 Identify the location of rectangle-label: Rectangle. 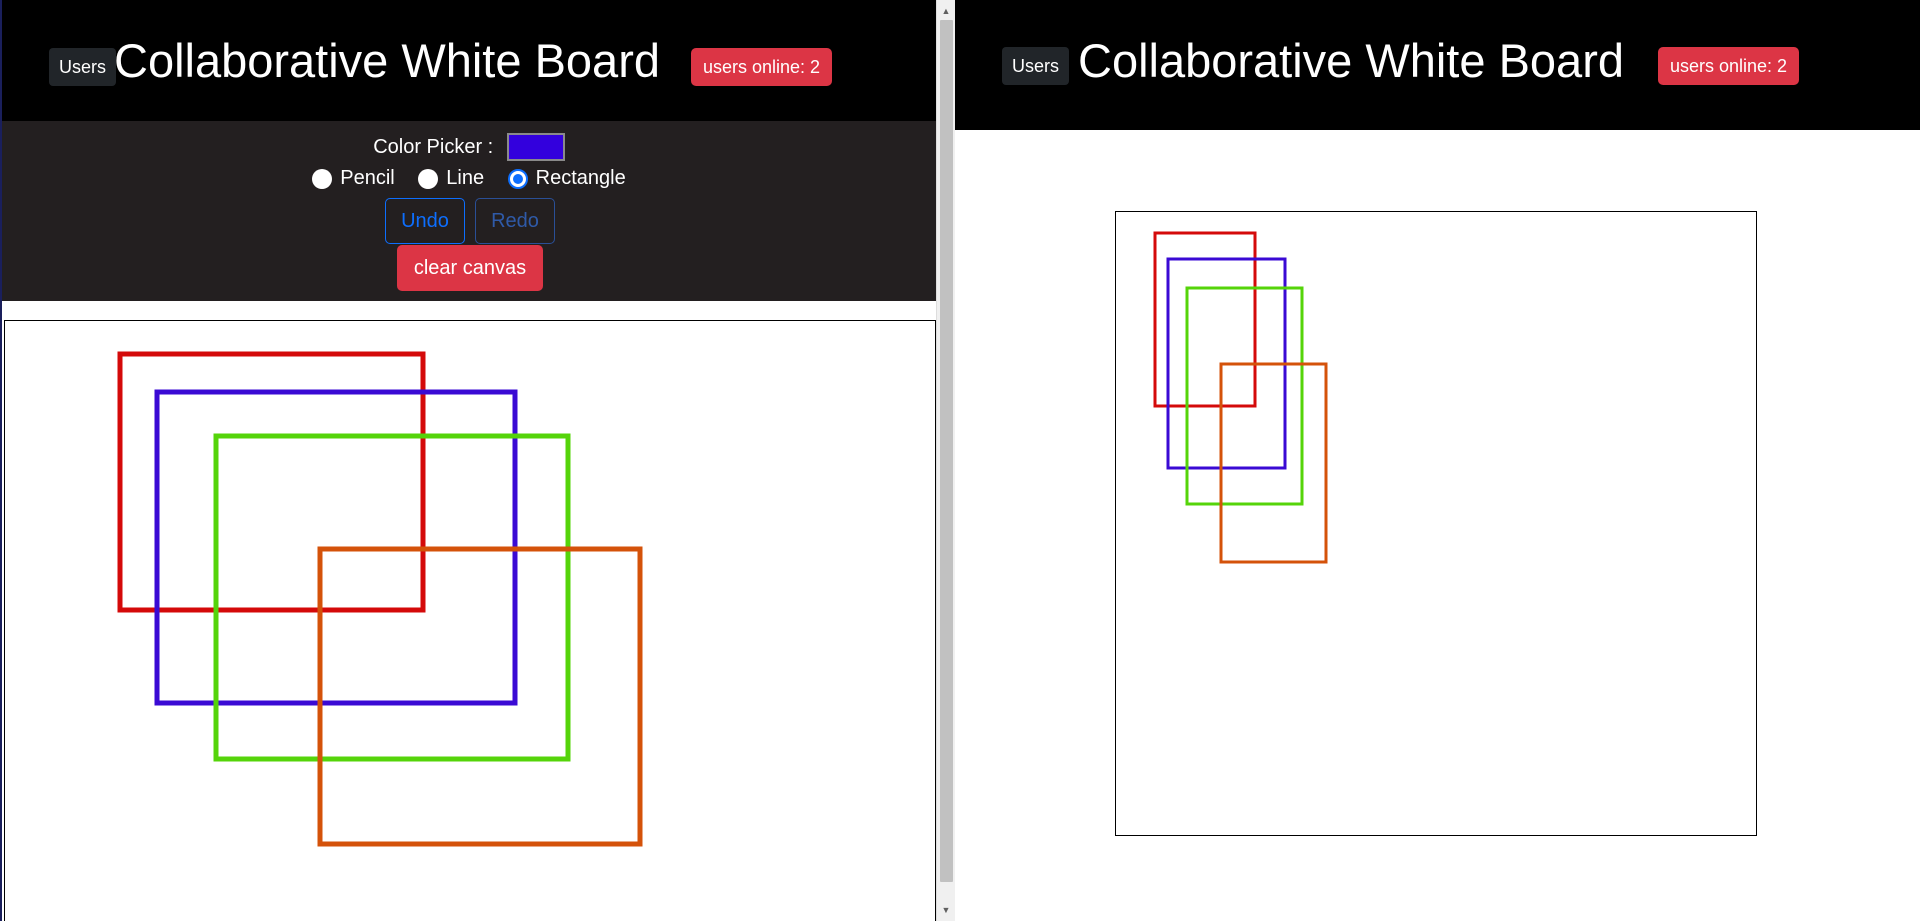
(580, 178).